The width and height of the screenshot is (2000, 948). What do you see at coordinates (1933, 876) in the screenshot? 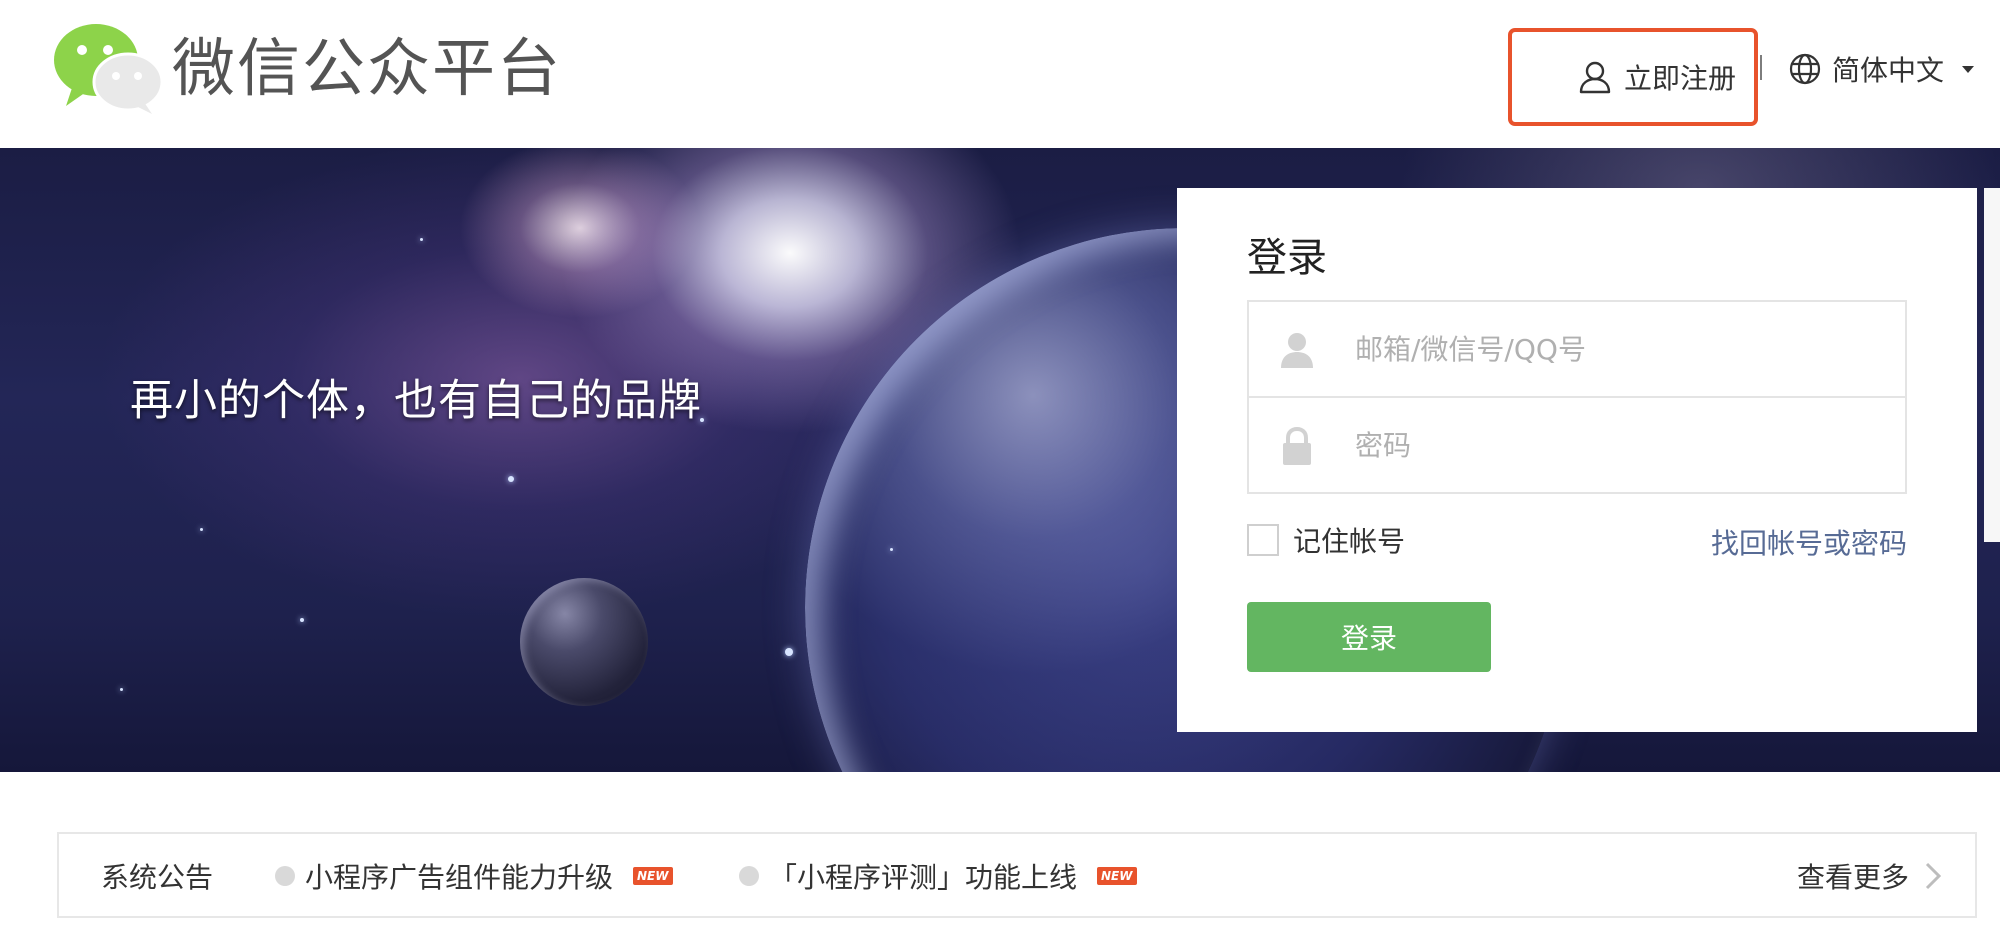
I see `chevron-right-icon` at bounding box center [1933, 876].